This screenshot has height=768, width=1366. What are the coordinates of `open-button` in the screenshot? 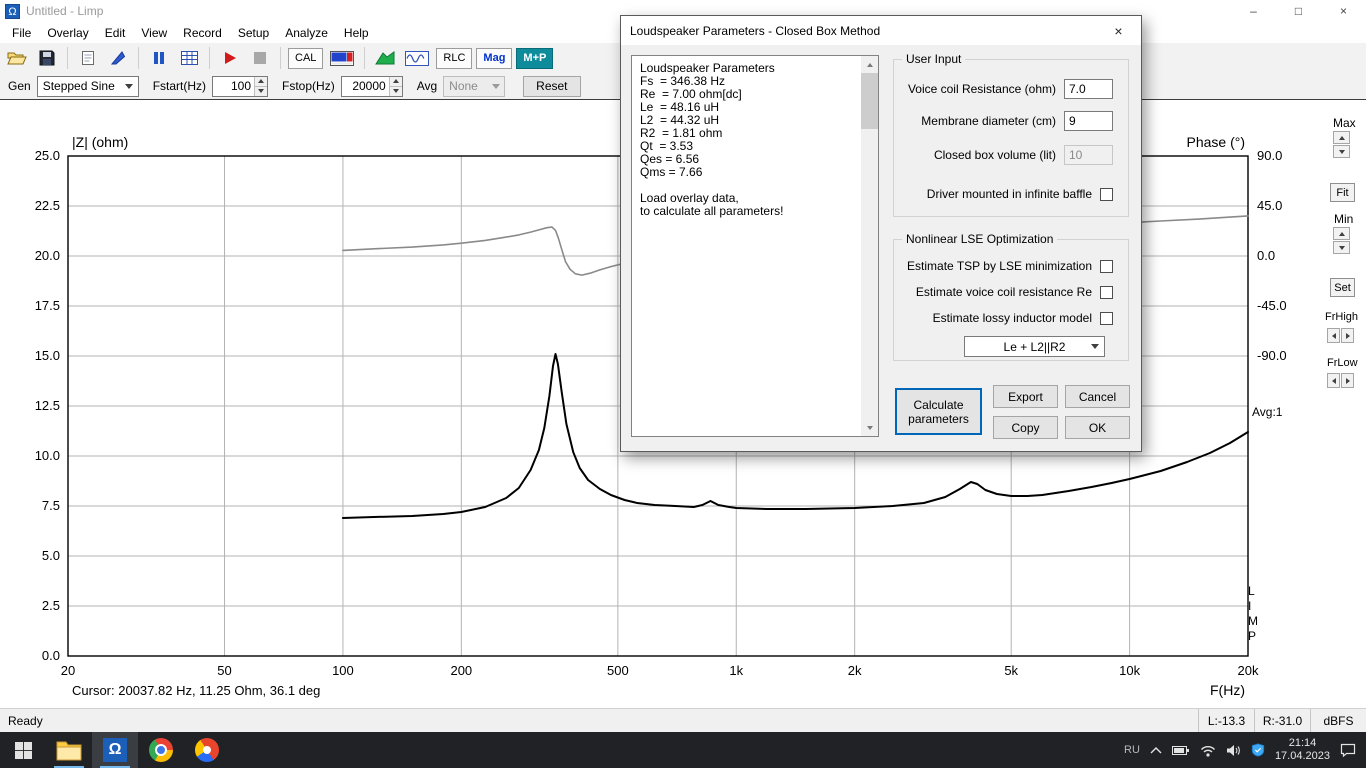 It's located at (17, 58).